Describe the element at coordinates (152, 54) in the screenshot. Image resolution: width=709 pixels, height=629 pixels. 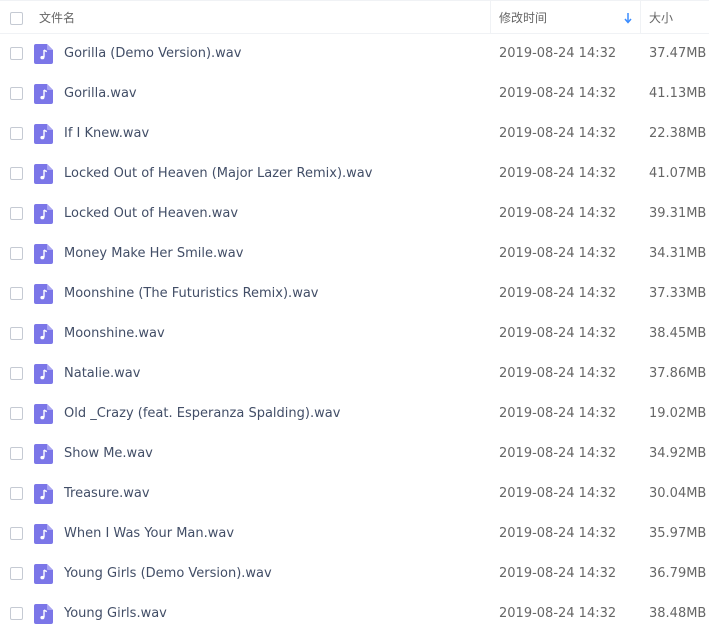
I see `file-name: Gorilla (Demo Version).wav` at that location.